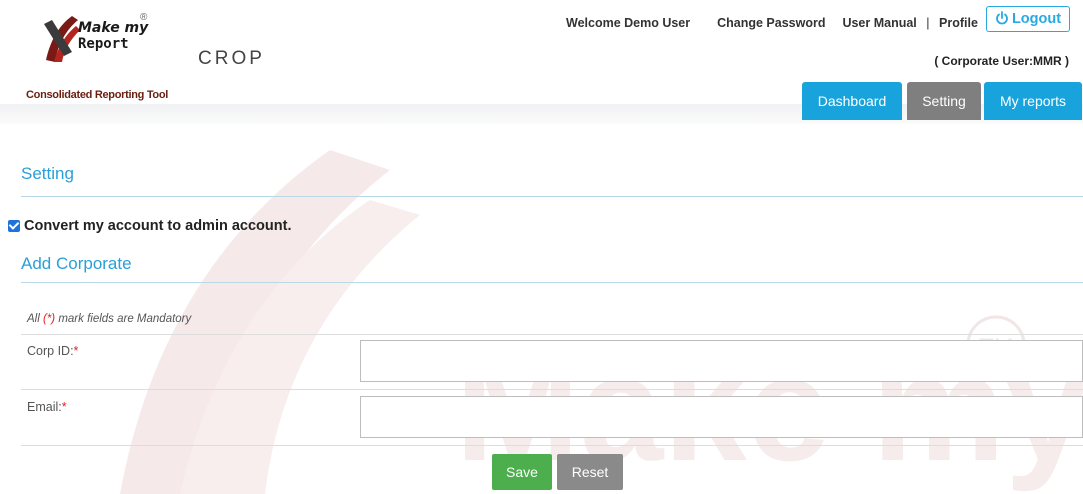  What do you see at coordinates (158, 226) in the screenshot?
I see `admin-account-checkbox-label: Convert my account to admin account.` at bounding box center [158, 226].